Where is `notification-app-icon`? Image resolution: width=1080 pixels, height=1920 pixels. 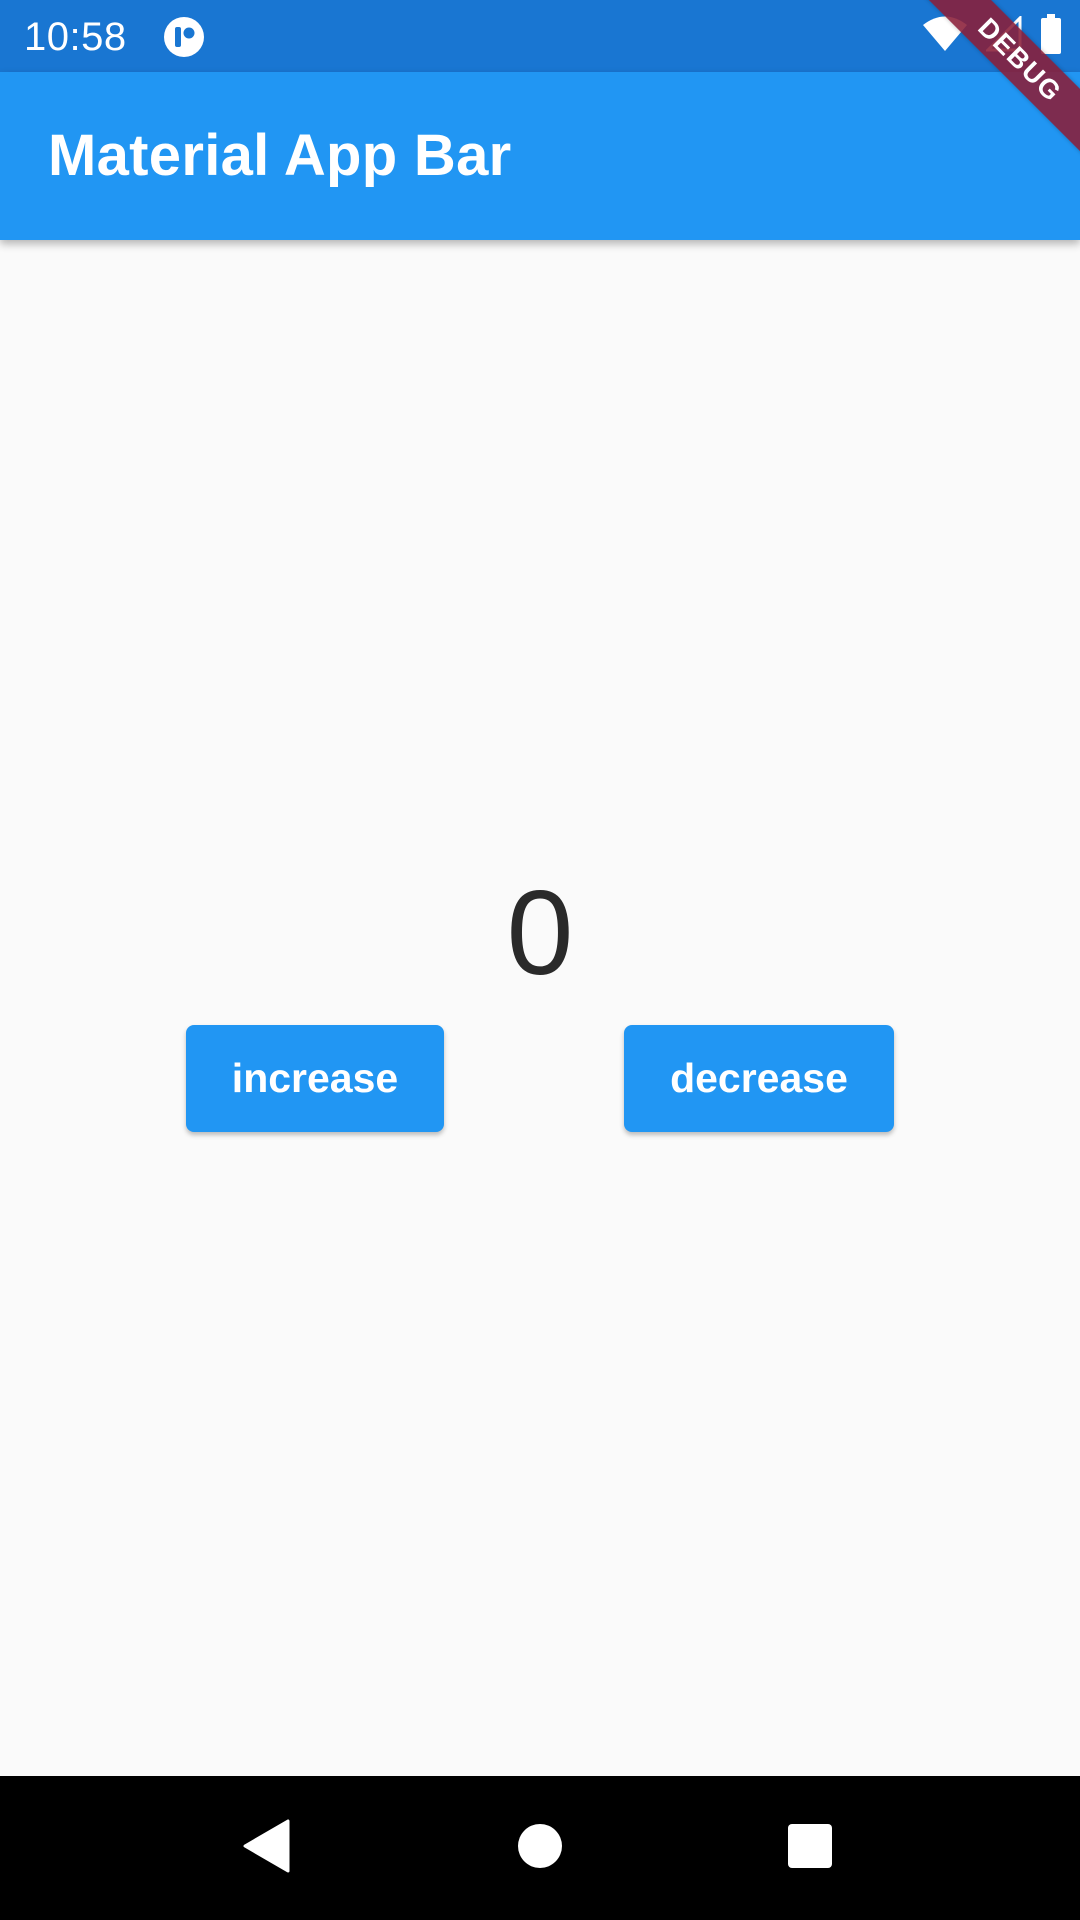
notification-app-icon is located at coordinates (184, 37).